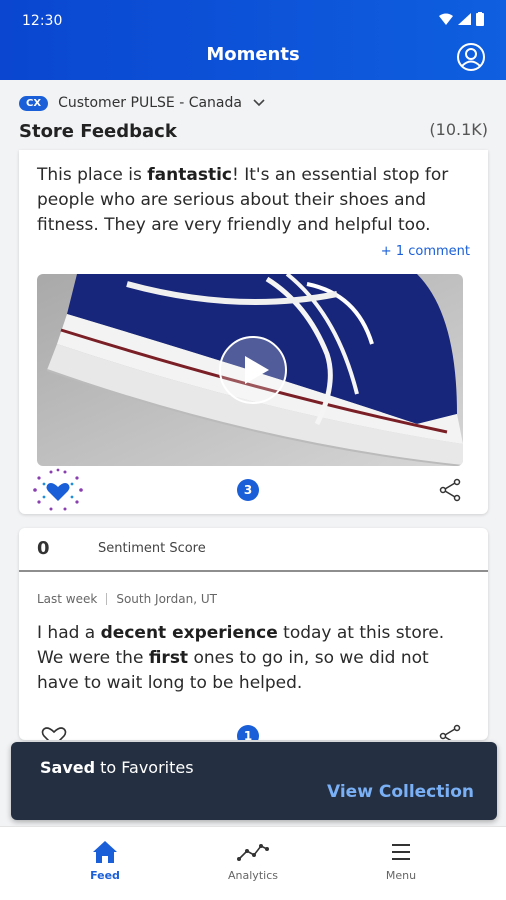  I want to click on snackbar: Saved to Favorites View Collection, so click(254, 781).